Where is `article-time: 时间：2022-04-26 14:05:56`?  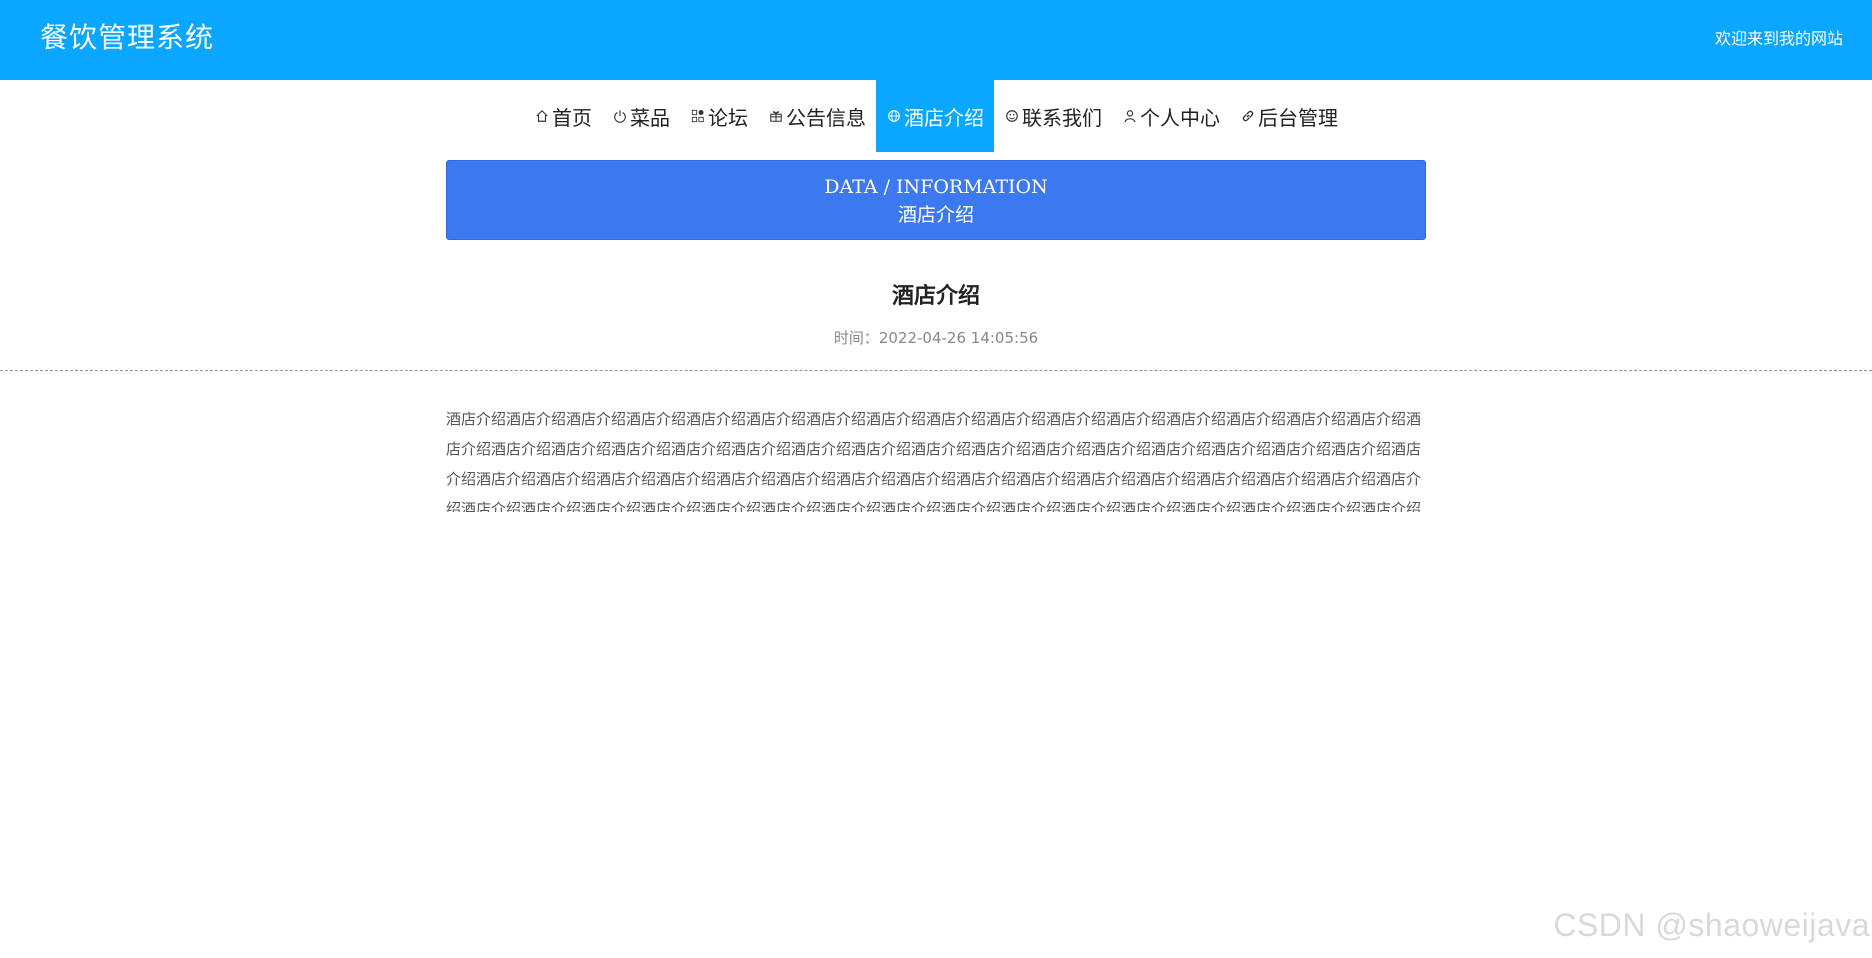
article-time: 时间：2022-04-26 14:05:56 is located at coordinates (936, 338).